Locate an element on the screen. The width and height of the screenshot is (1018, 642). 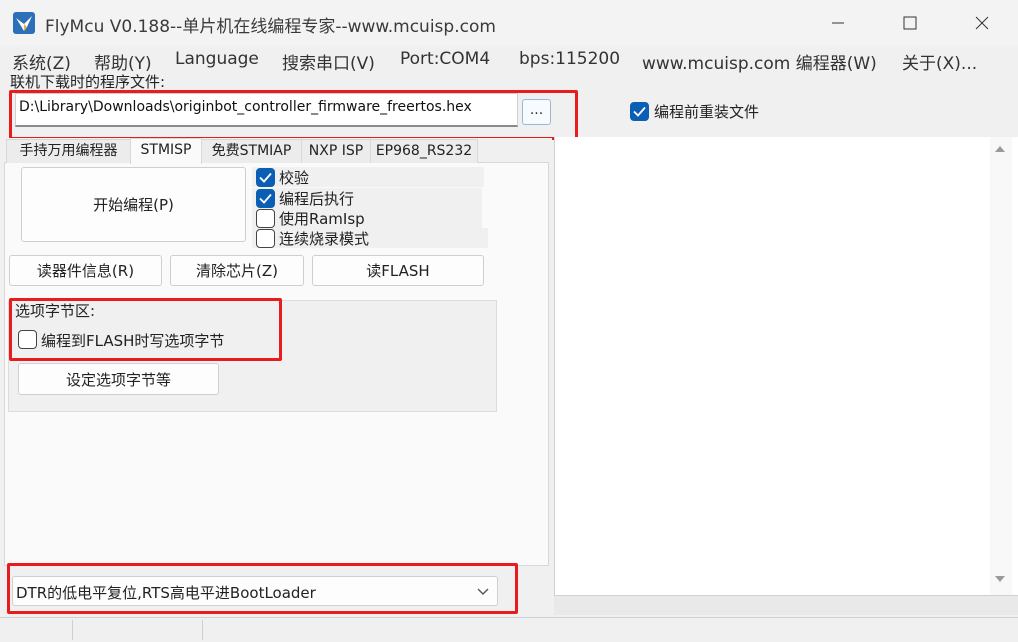
option-bytes-highlight is located at coordinates (145, 329).